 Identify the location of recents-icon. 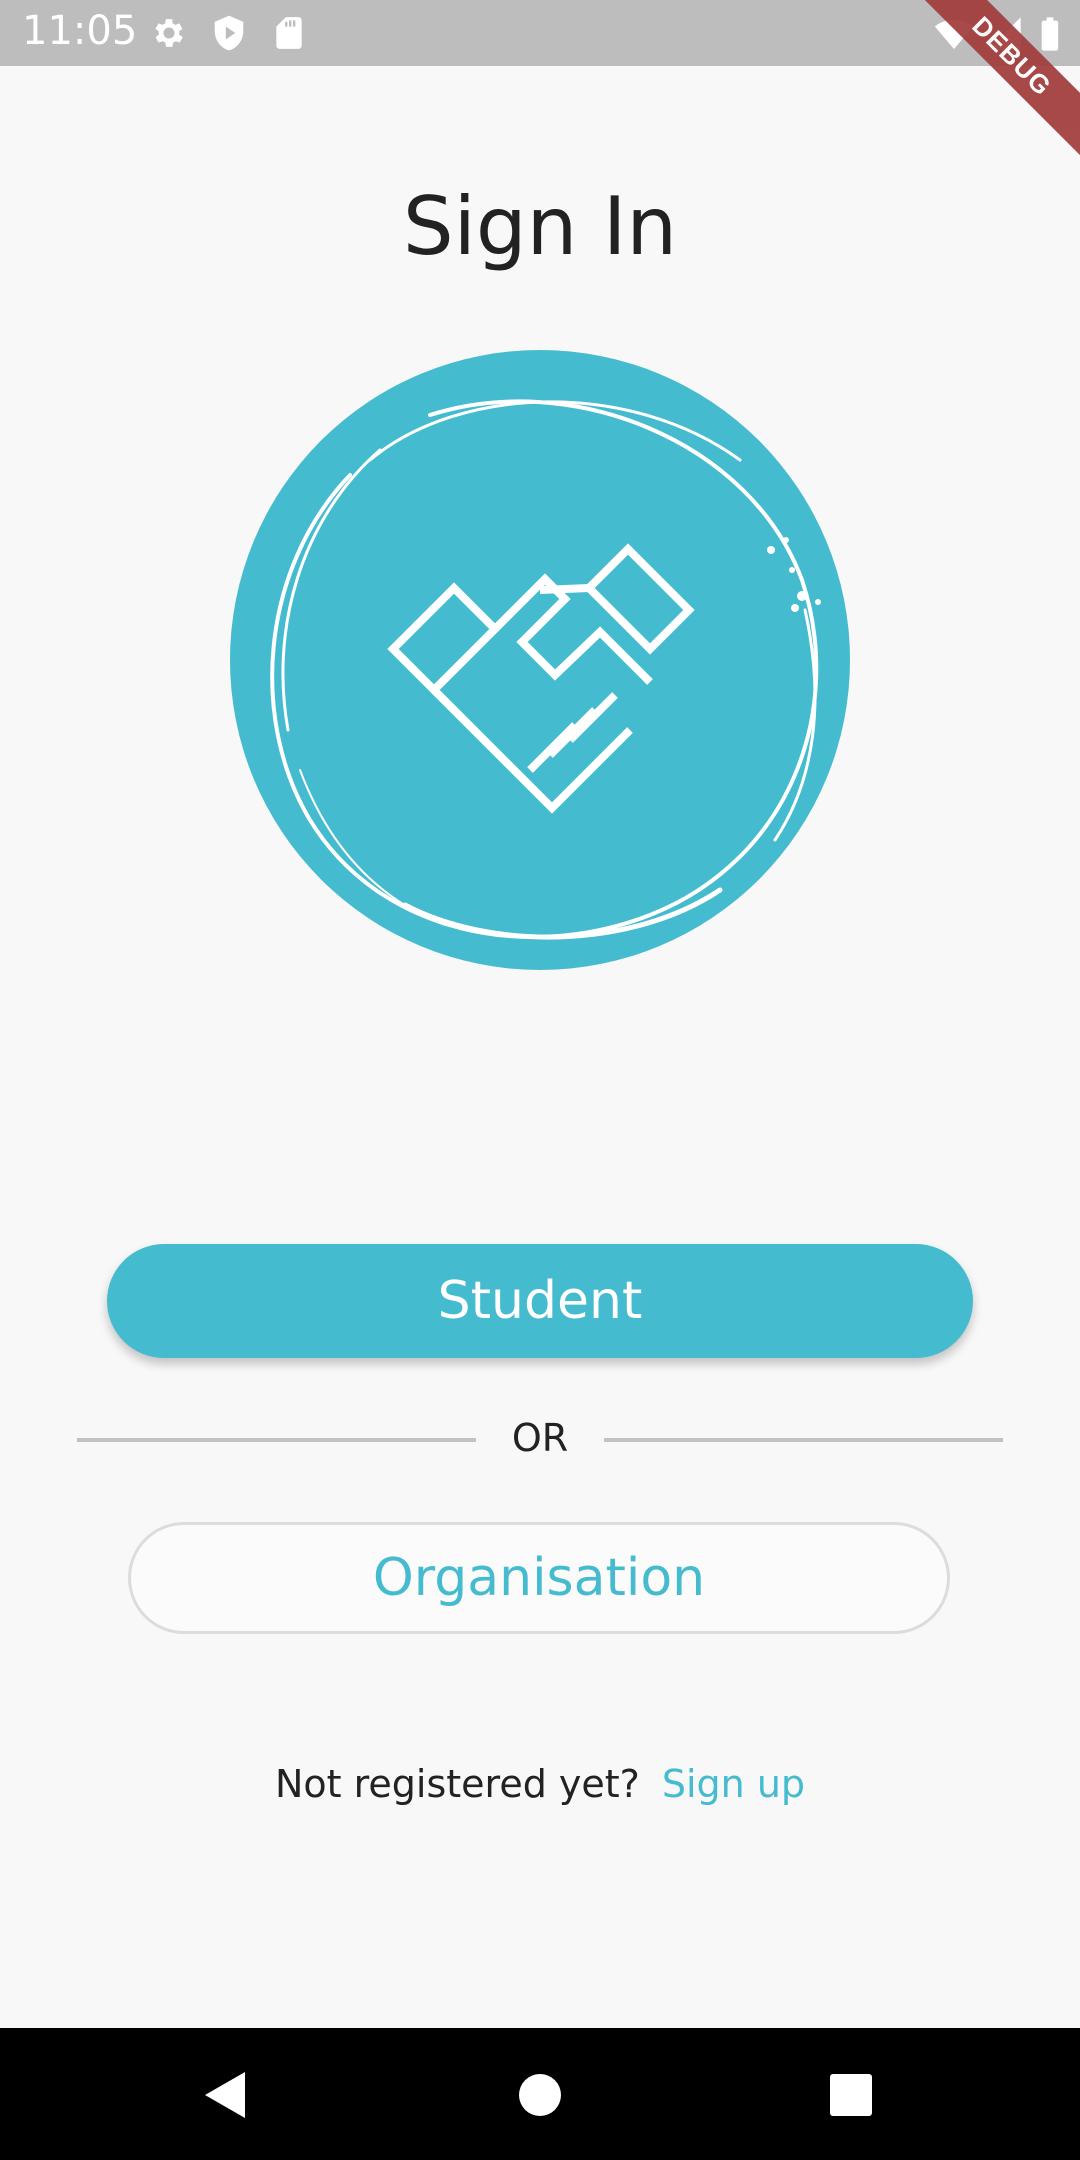
(851, 2095).